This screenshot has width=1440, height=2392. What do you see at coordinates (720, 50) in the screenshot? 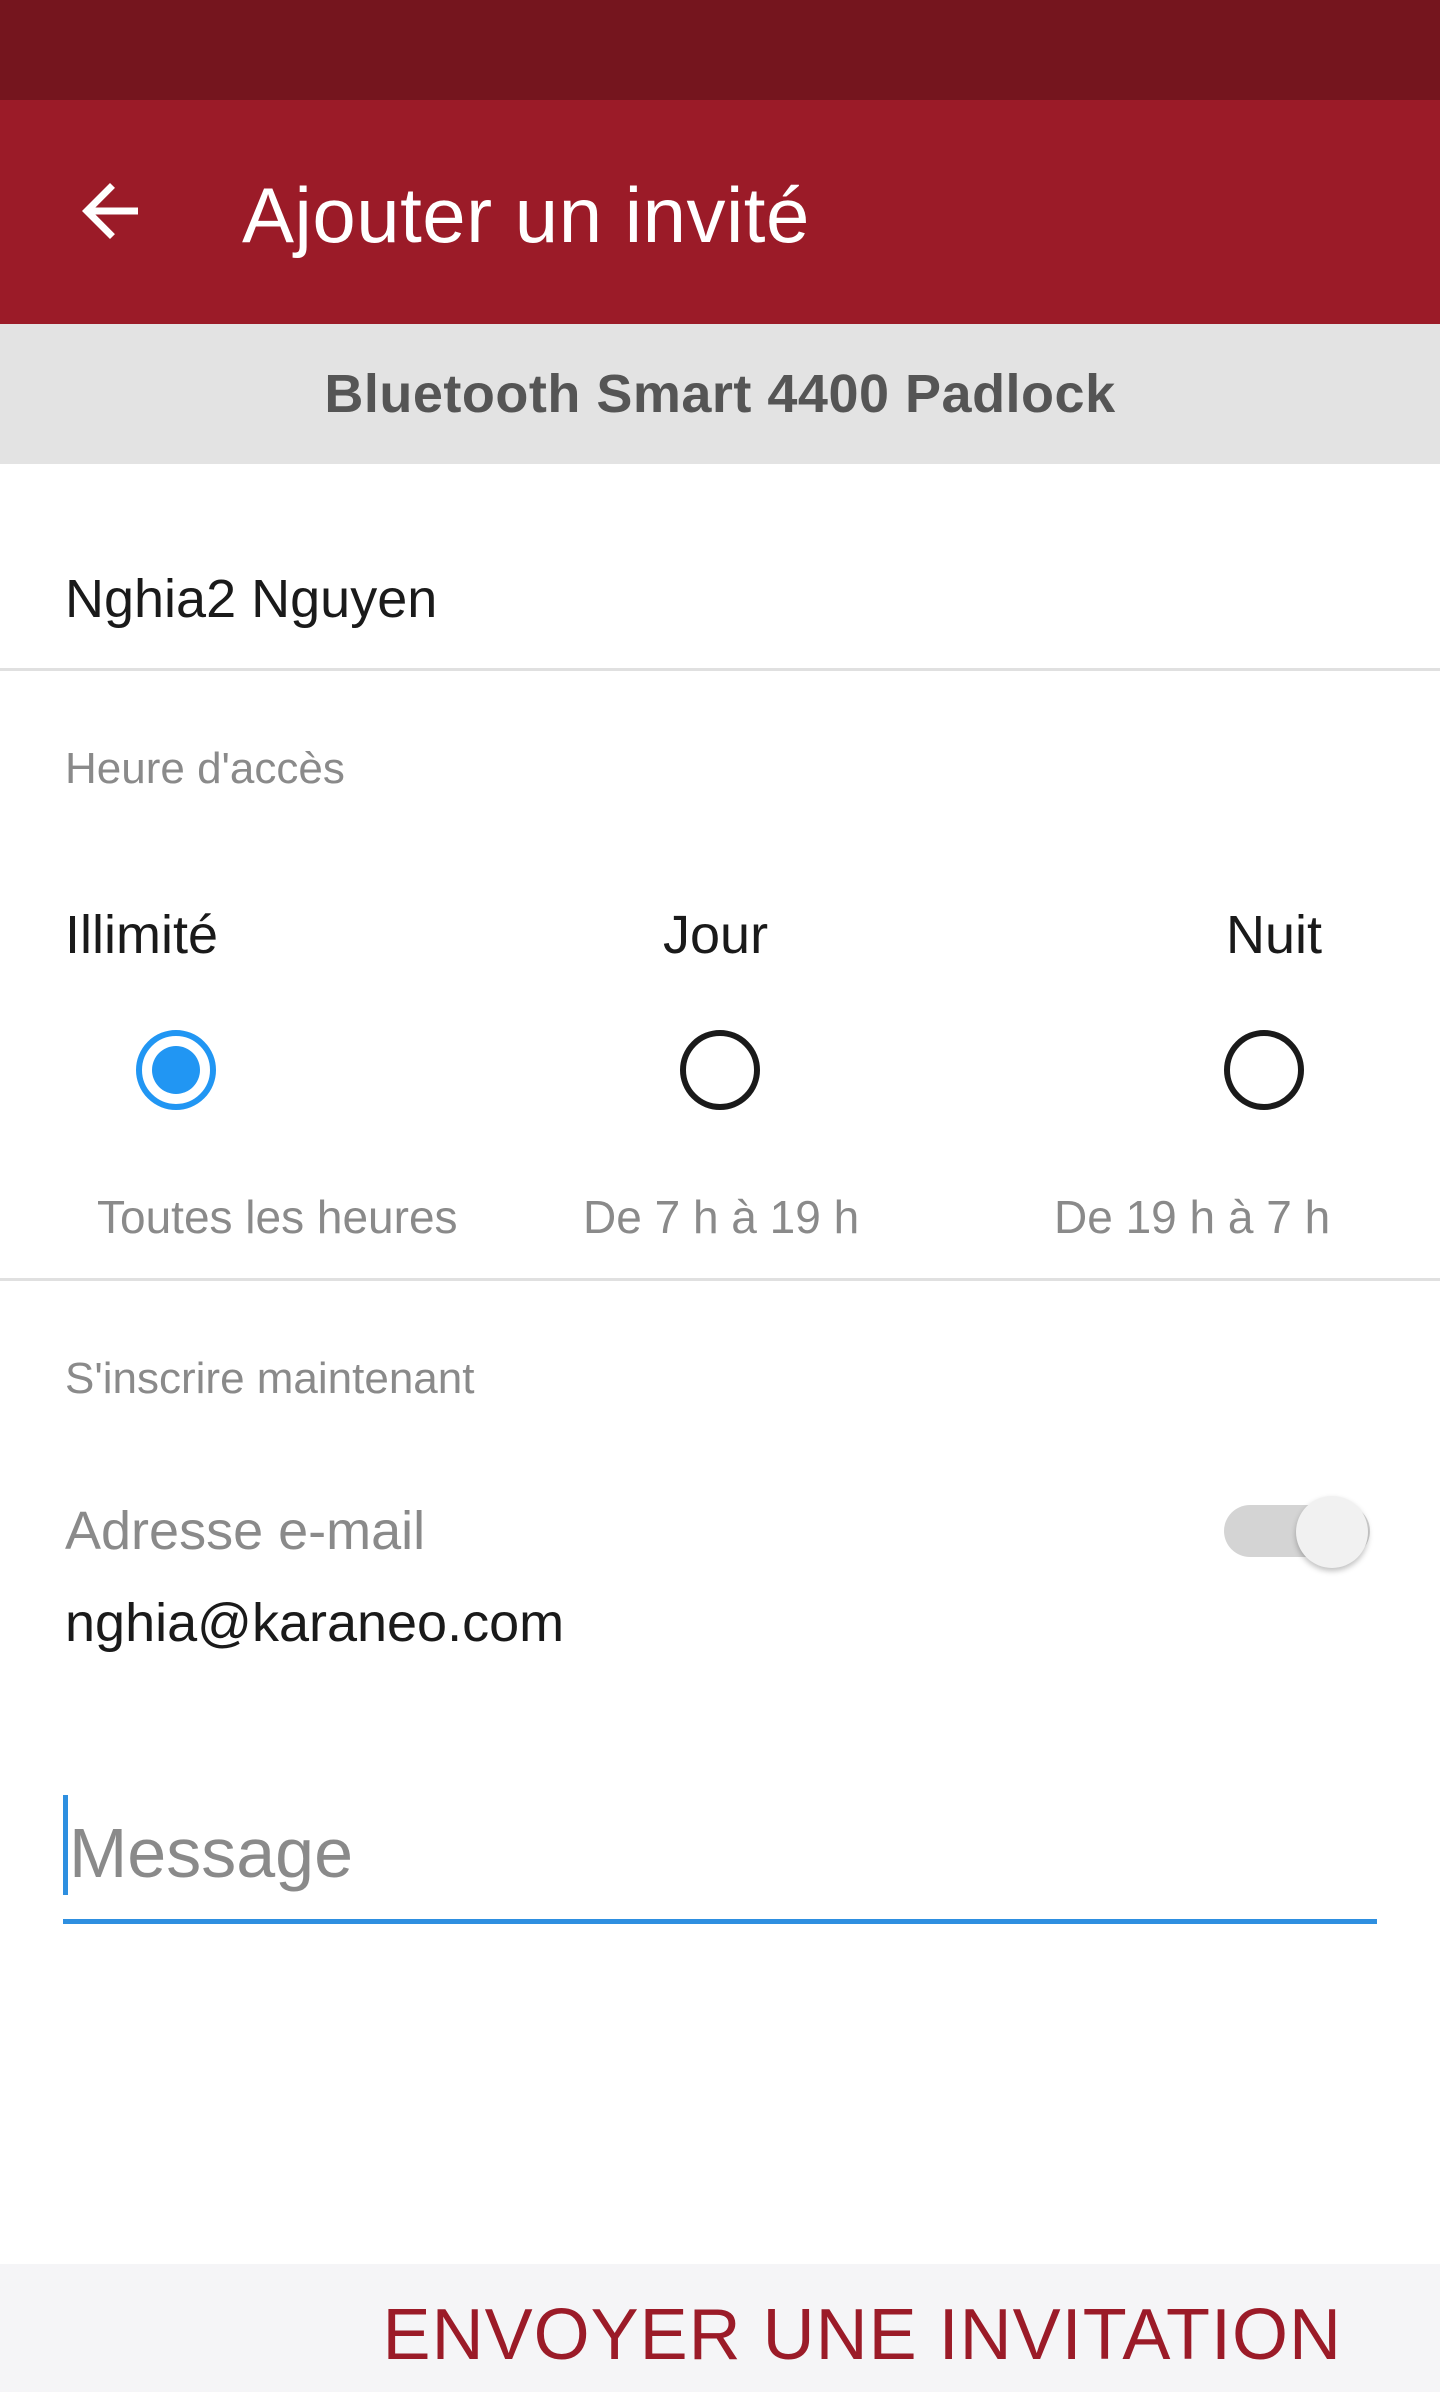
I see `status-bar` at bounding box center [720, 50].